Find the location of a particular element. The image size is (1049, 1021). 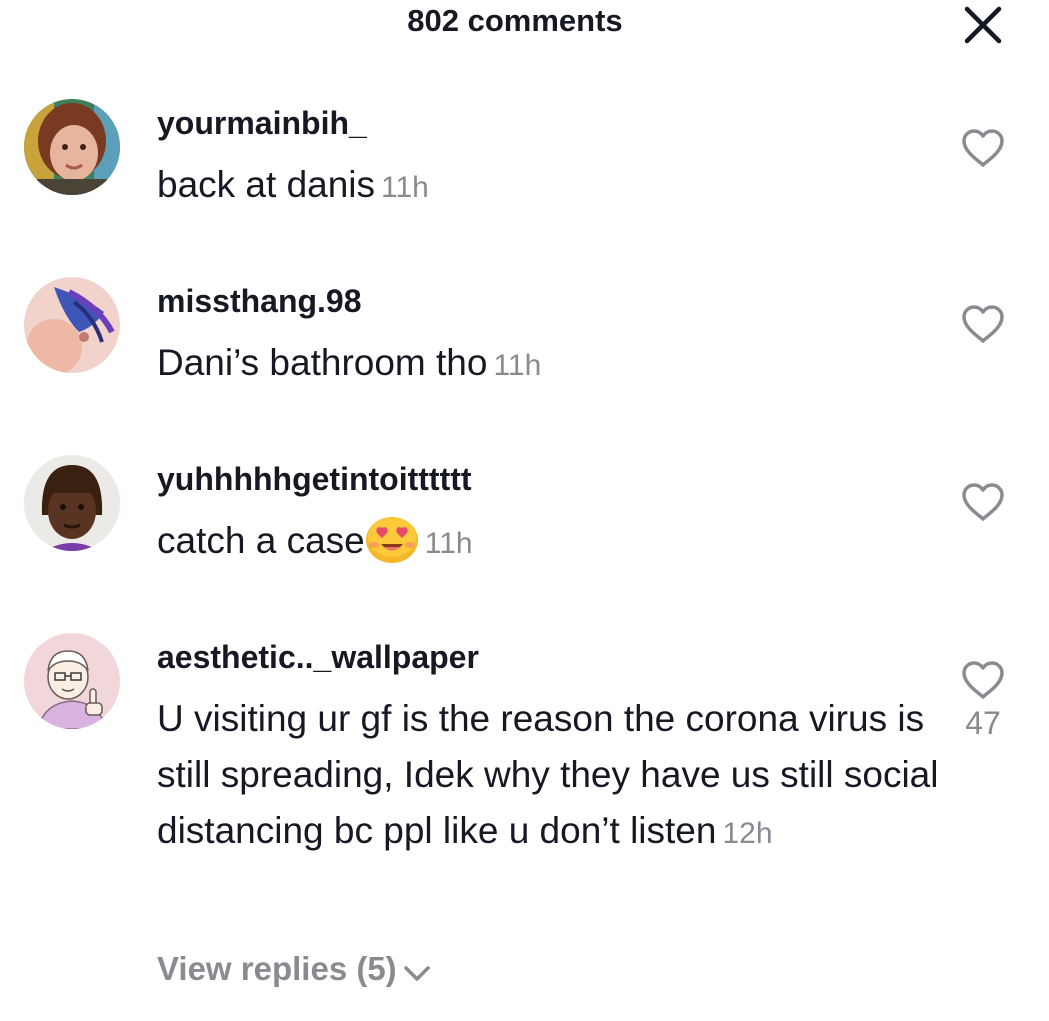

close-icon is located at coordinates (983, 25).